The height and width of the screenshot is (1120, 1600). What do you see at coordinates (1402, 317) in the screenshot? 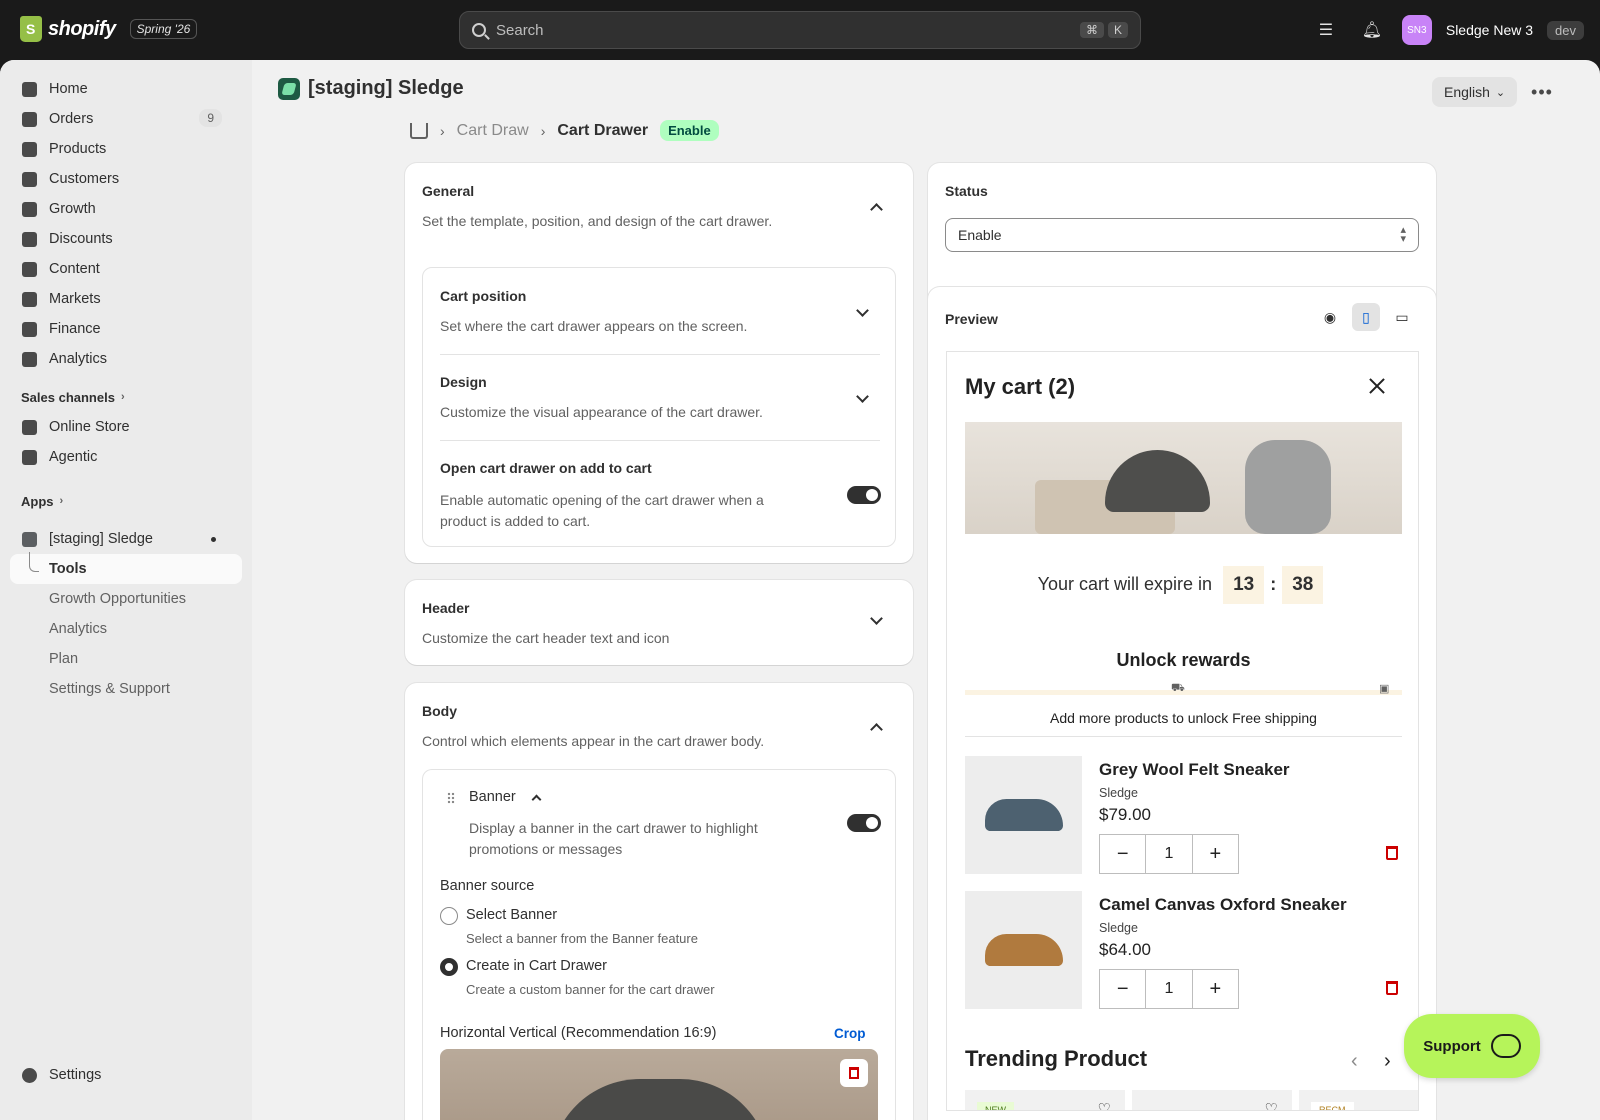
I see `desktop-icon: ▭` at bounding box center [1402, 317].